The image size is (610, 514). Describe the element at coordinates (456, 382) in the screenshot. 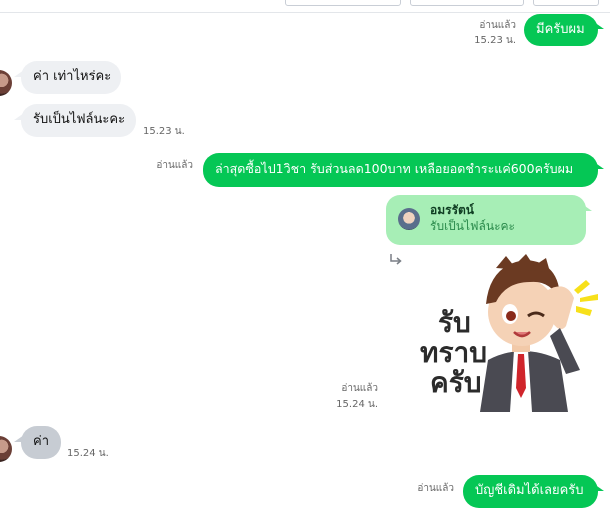

I see `sticker-text-line: ครับ` at that location.